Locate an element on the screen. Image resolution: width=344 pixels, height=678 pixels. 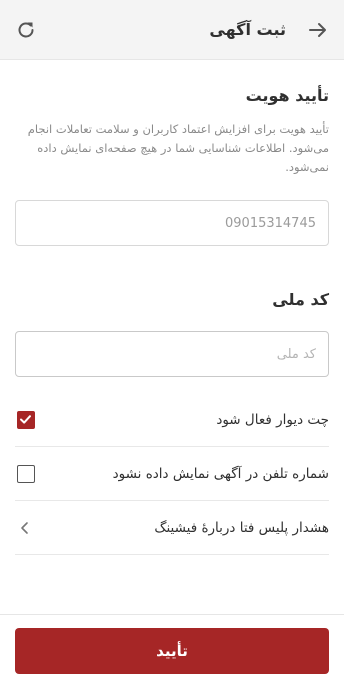
national-code-field is located at coordinates (172, 354).